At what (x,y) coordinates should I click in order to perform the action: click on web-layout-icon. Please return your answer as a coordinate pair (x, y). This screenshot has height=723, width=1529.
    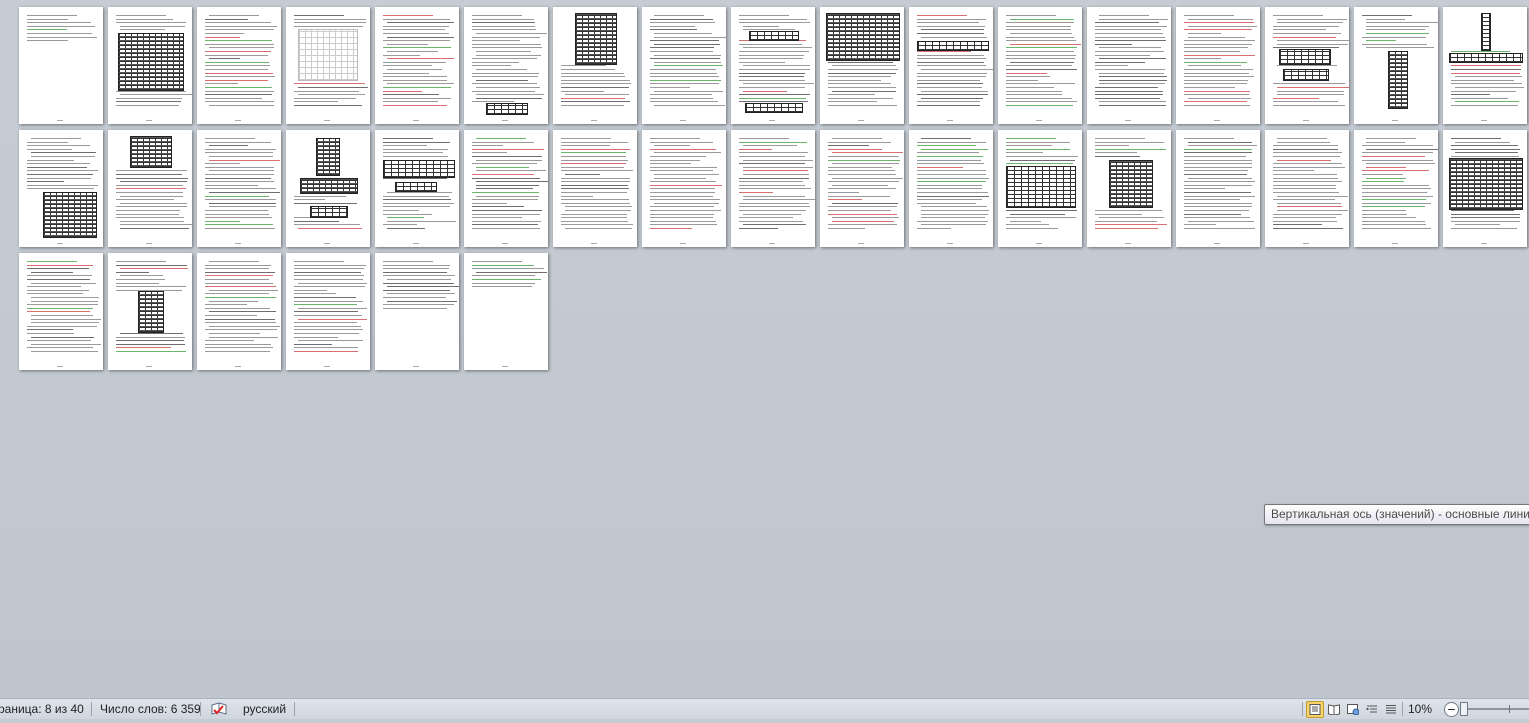
    Looking at the image, I should click on (1353, 709).